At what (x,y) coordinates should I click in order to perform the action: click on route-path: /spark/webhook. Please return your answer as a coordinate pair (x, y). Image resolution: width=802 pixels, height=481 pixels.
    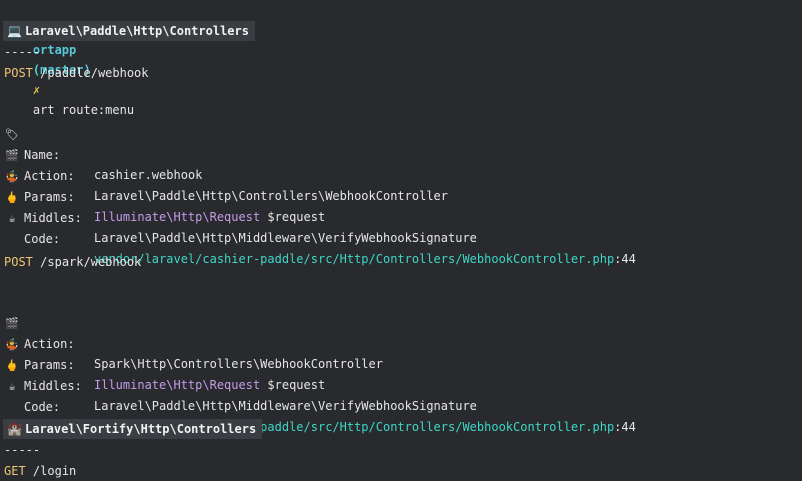
    Looking at the image, I should click on (91, 262).